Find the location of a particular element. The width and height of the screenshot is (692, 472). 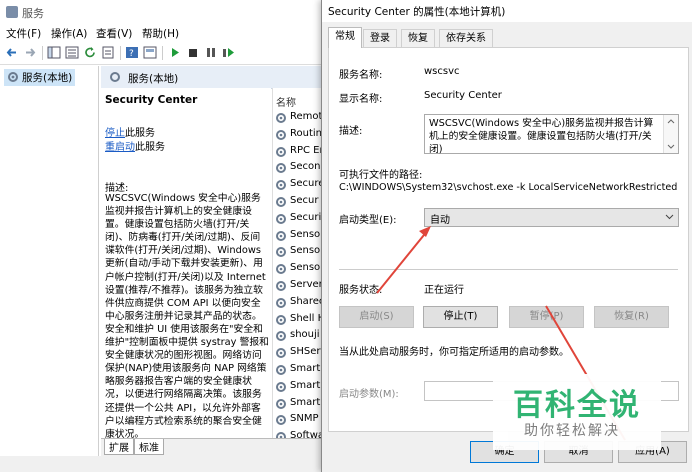

tree-node-label: 服务(本地) is located at coordinates (47, 78).